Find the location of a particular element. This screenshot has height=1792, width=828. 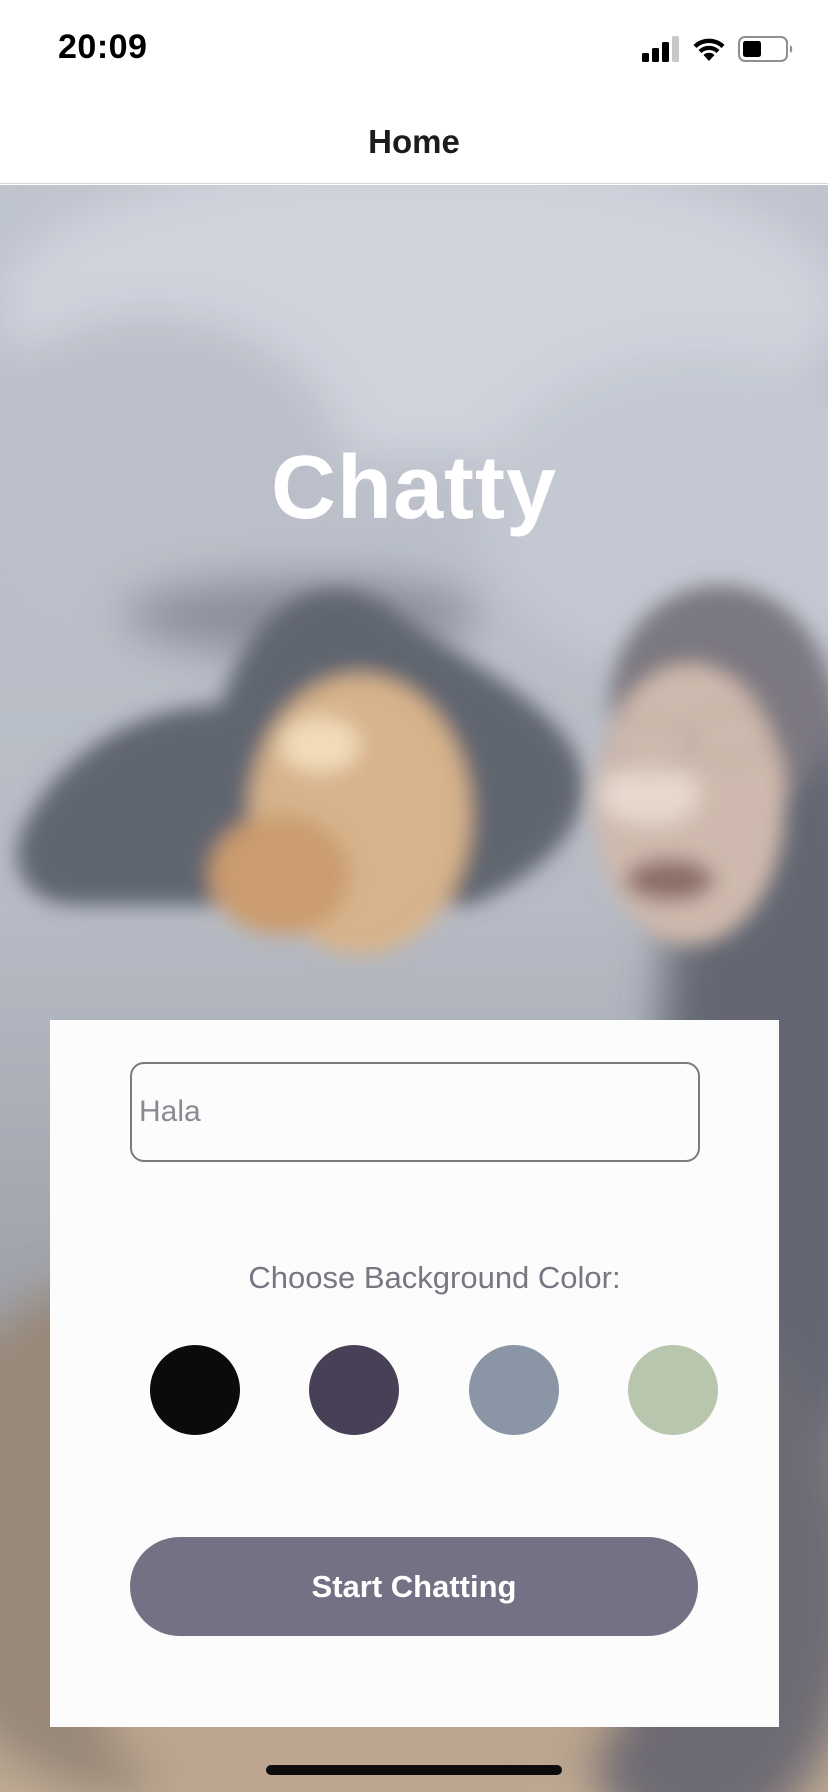

status-icons is located at coordinates (718, 49).